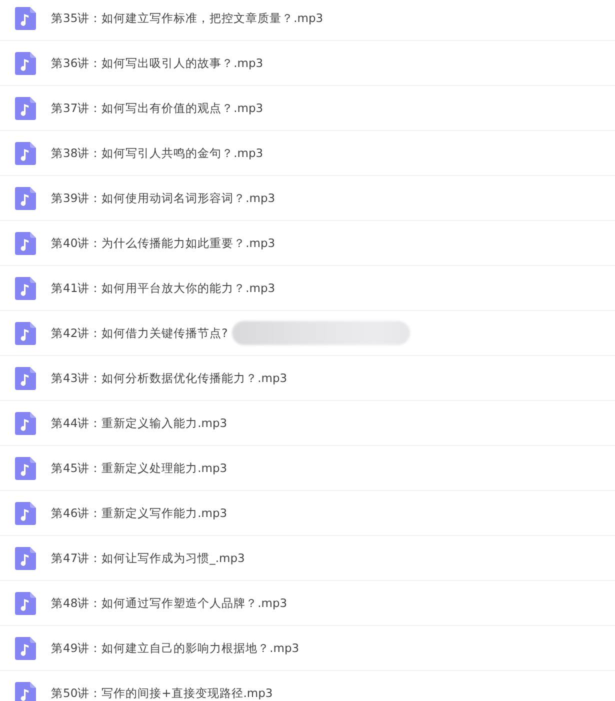 This screenshot has height=701, width=615. I want to click on file-row: 第35讲：如何建立写作标准，把控文章质量？.mp3, so click(307, 20).